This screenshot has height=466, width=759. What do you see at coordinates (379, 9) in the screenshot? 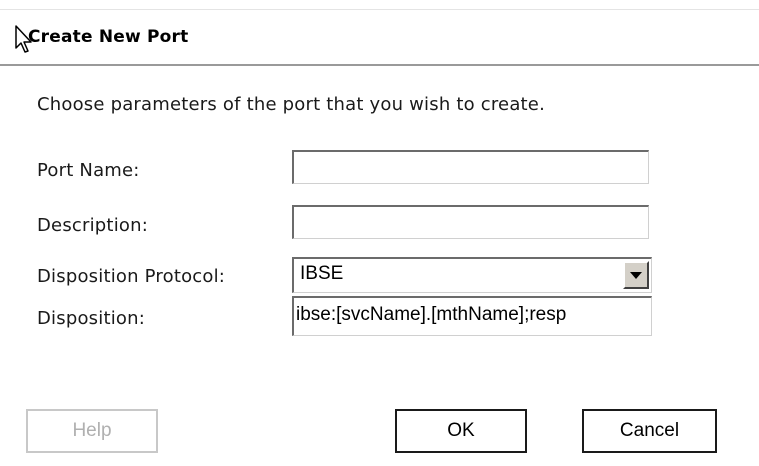
I see `top-divider` at bounding box center [379, 9].